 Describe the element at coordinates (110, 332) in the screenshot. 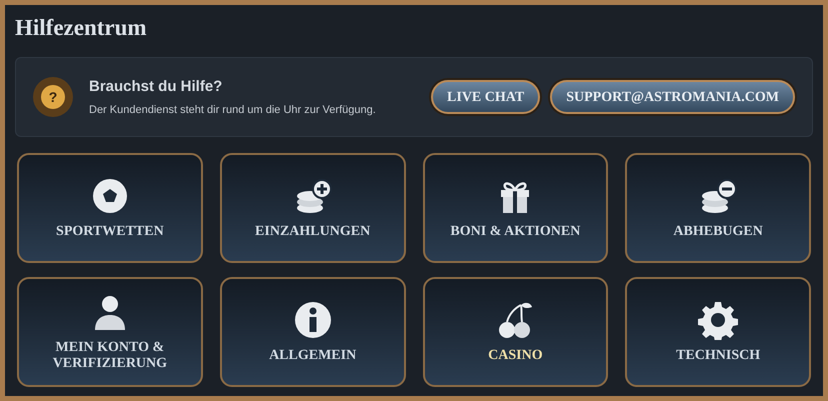

I see `category-tile: MEIN KONTO & VERIFIZIERUNG` at that location.